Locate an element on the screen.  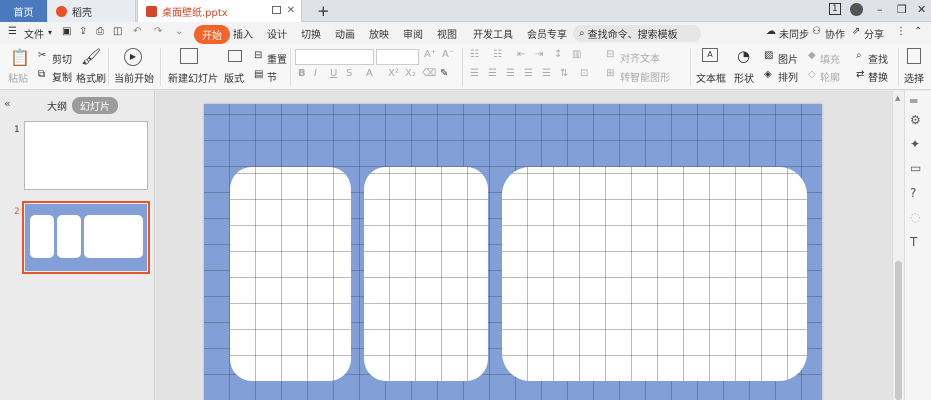
shrink-font-icon: A⁻ is located at coordinates (448, 54).